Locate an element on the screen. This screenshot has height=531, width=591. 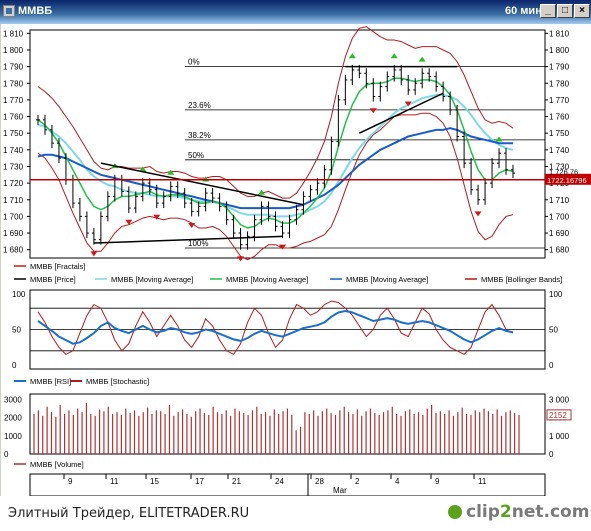
fib-level-label: 23.6% is located at coordinates (199, 105).